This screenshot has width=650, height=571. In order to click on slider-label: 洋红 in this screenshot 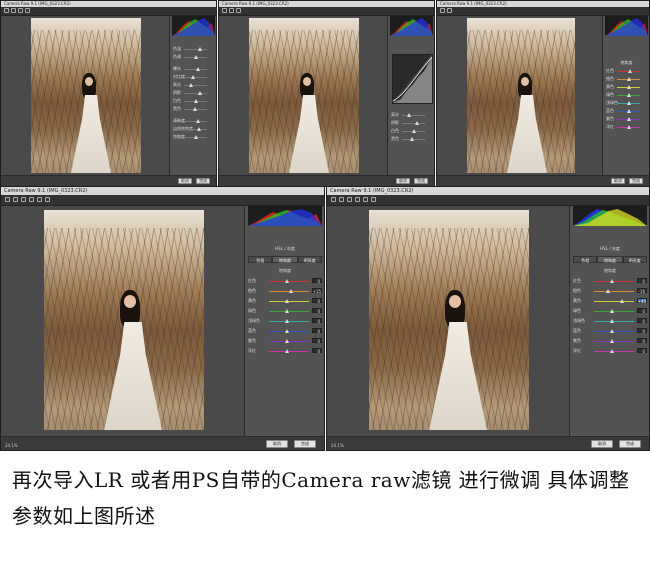, I will do `click(577, 350)`.